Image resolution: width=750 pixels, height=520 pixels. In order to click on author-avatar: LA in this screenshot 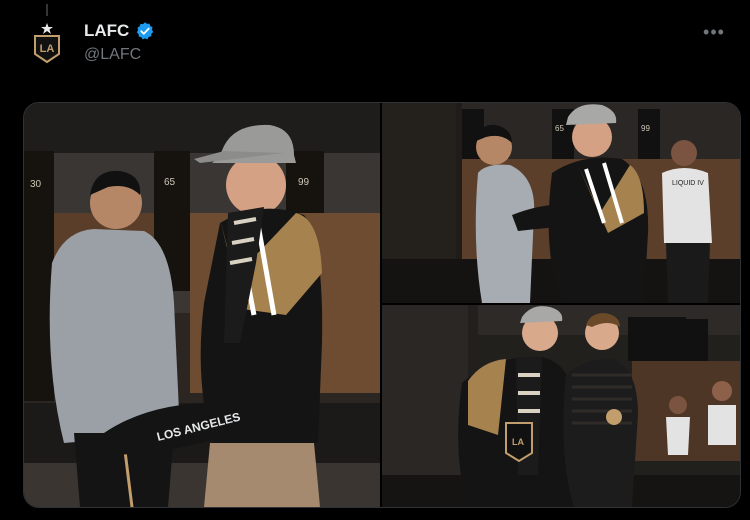, I will do `click(47, 43)`.